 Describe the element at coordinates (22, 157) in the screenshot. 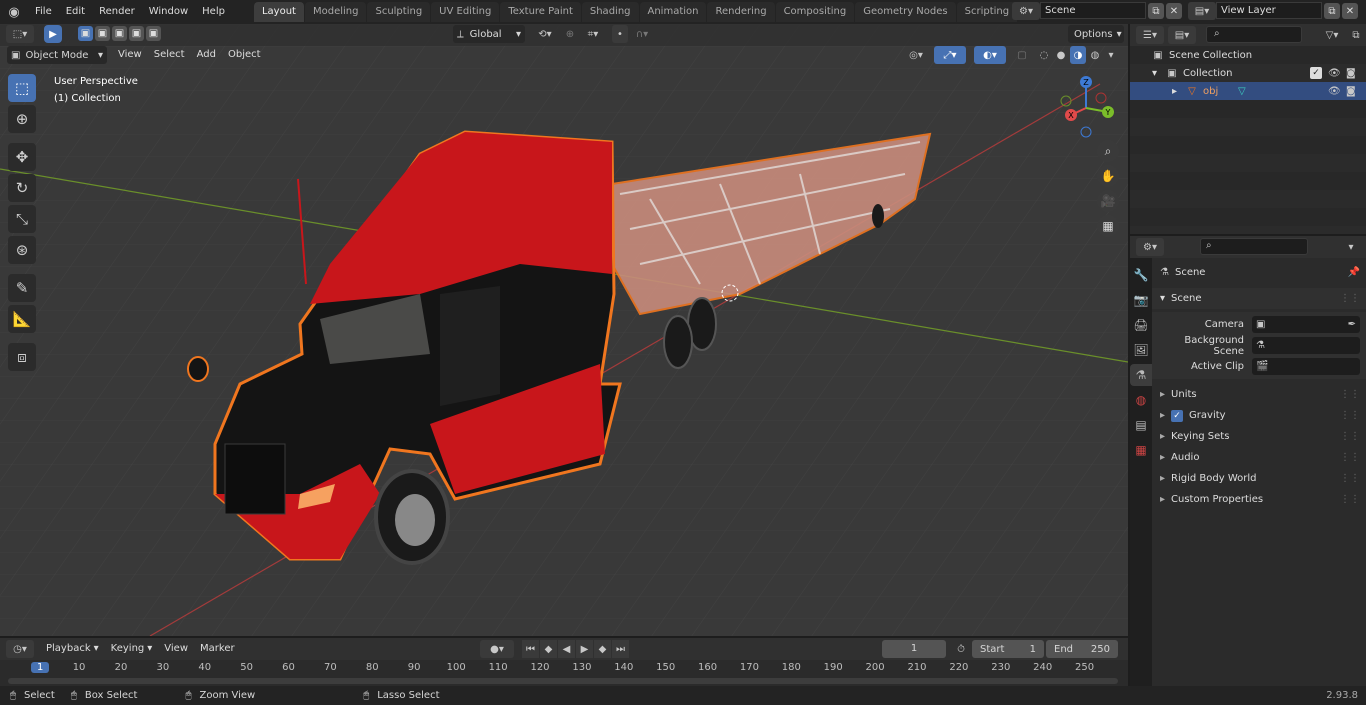

I see `move-tool-icon: ✥` at that location.